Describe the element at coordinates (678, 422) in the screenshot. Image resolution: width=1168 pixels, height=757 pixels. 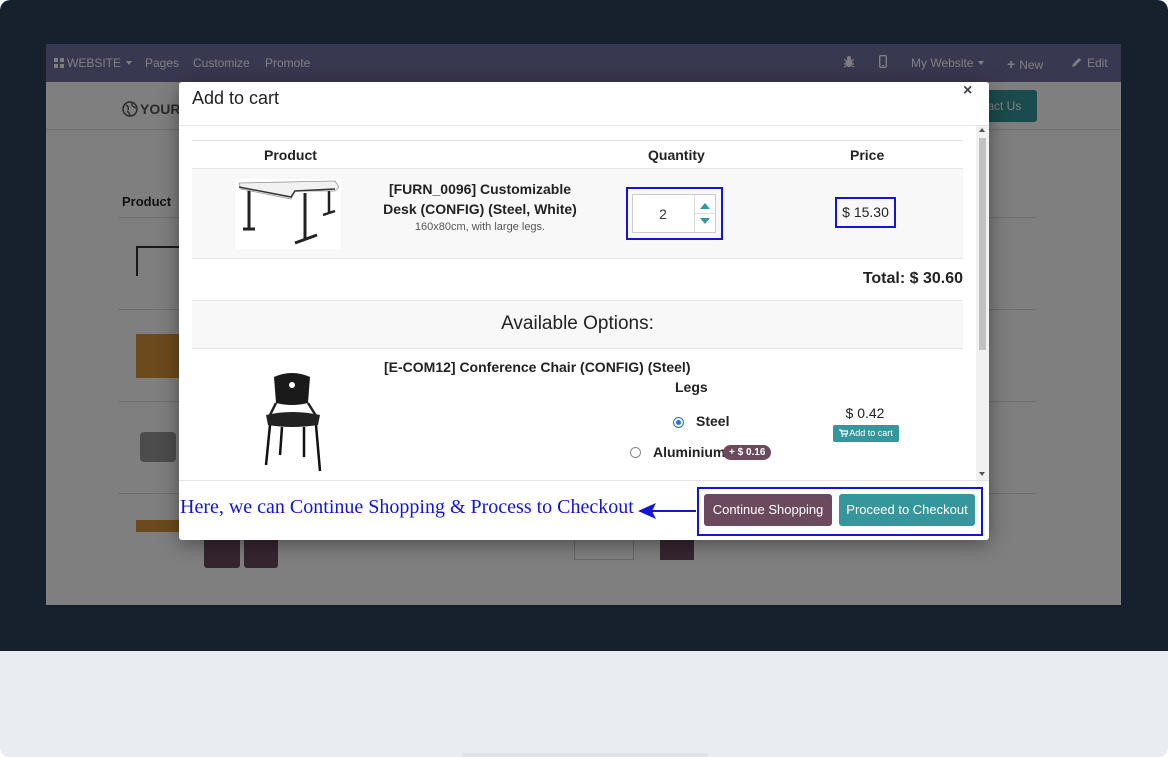
I see `radio-steel` at that location.